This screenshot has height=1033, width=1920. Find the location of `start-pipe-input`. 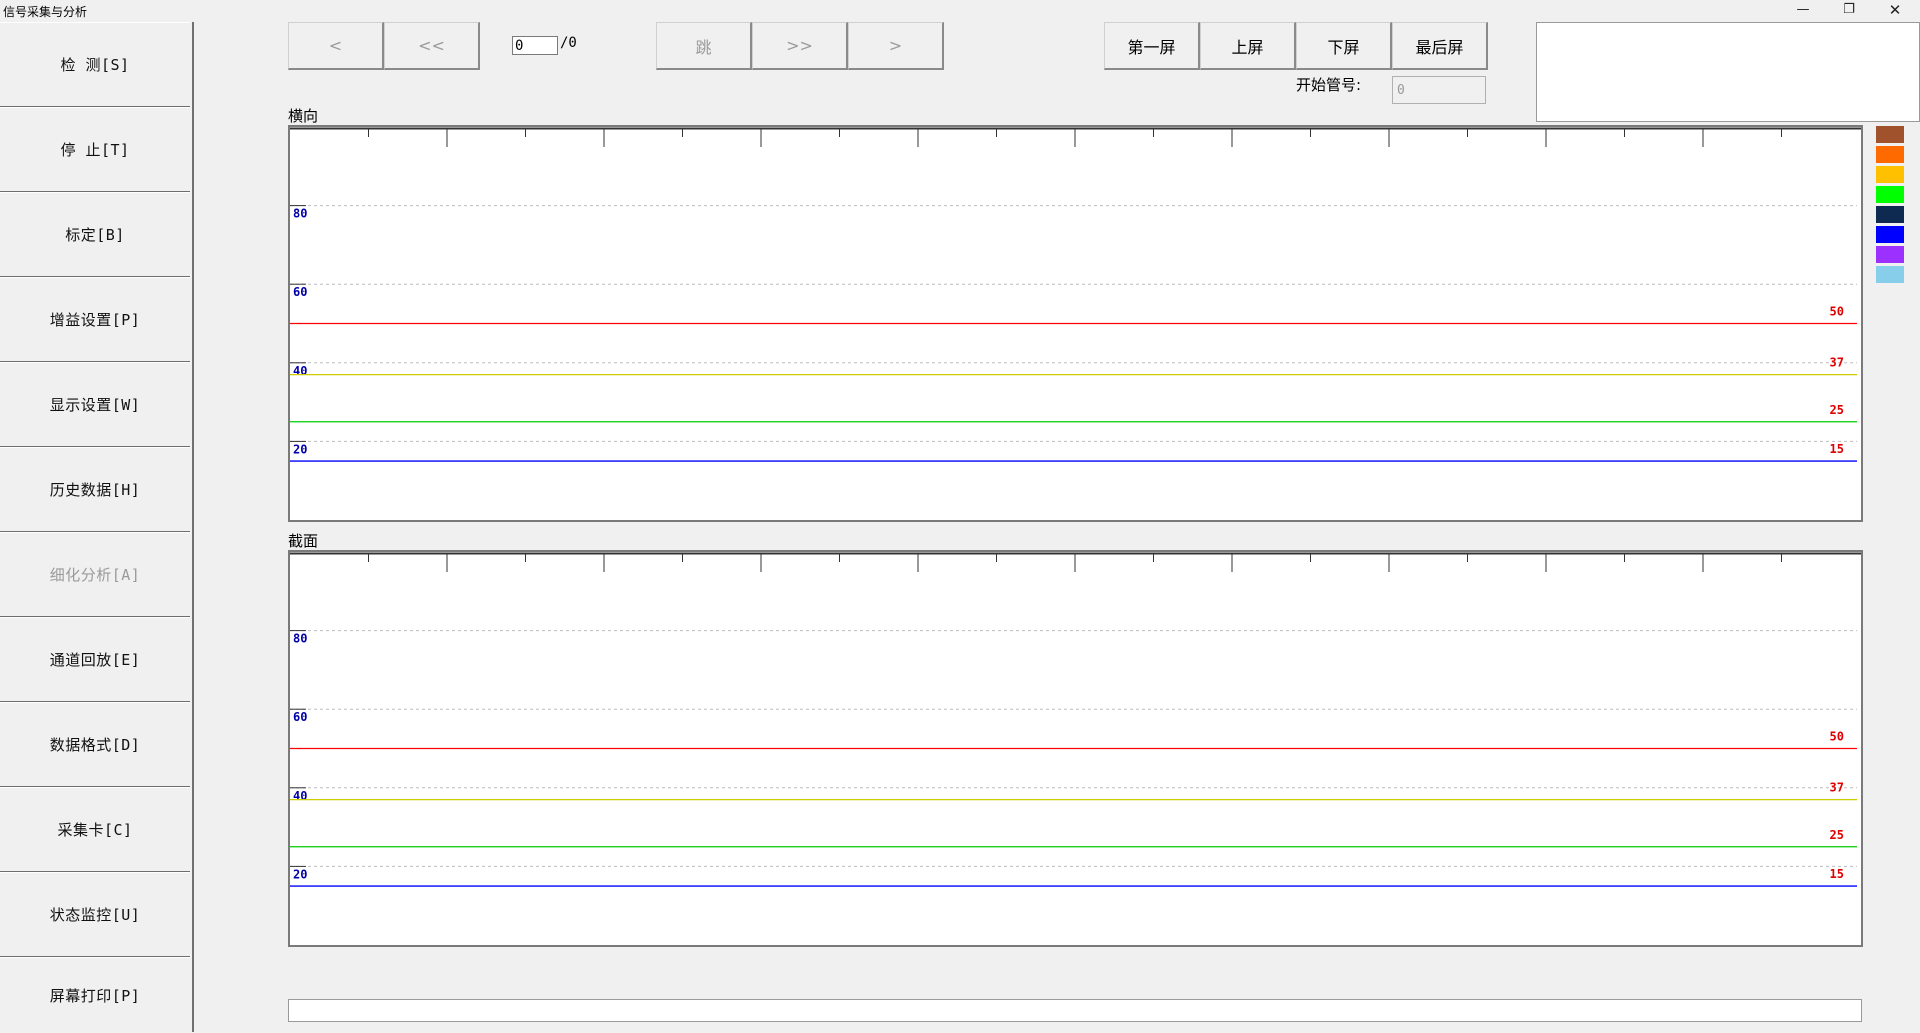

start-pipe-input is located at coordinates (1439, 90).